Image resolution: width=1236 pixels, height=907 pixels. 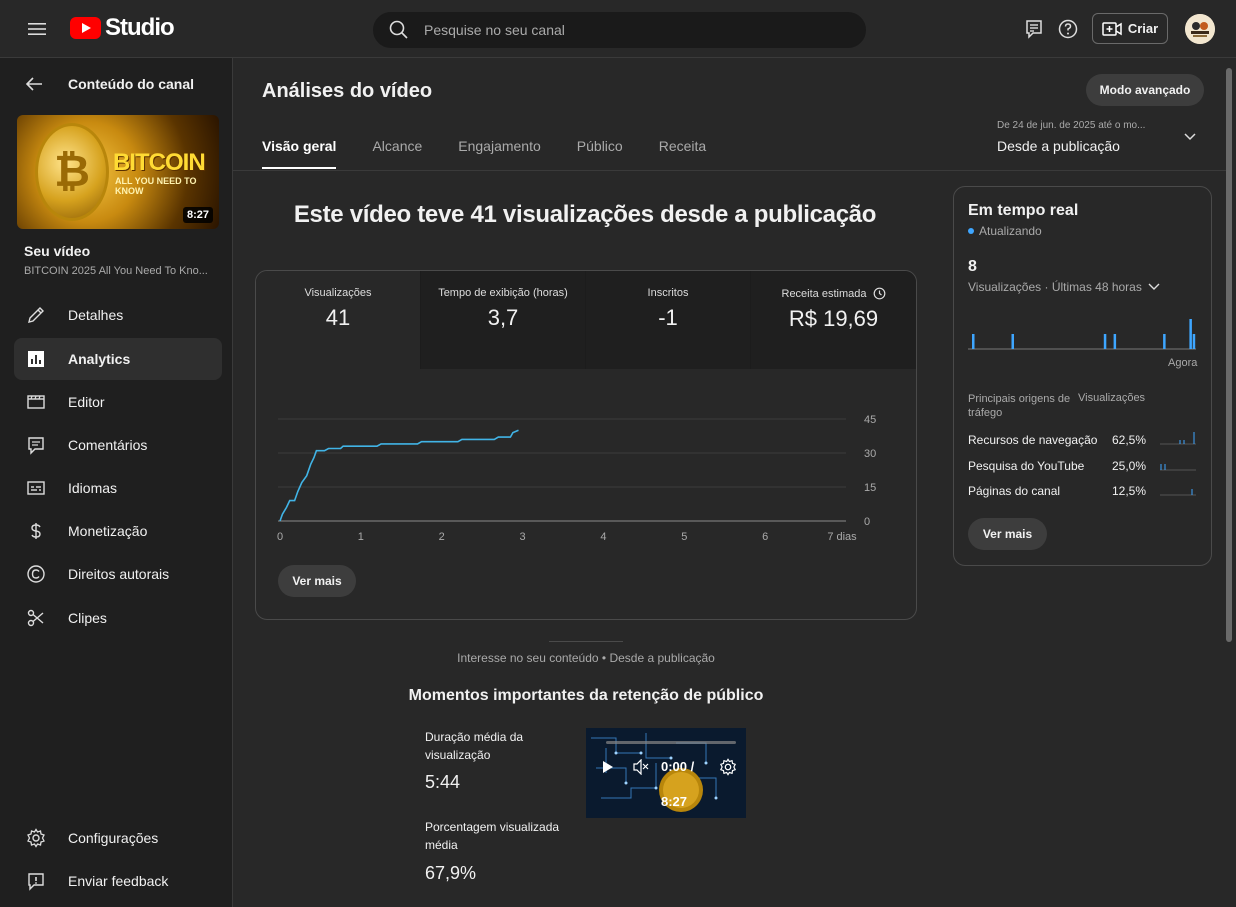 I want to click on create-button: Criar, so click(x=1130, y=28).